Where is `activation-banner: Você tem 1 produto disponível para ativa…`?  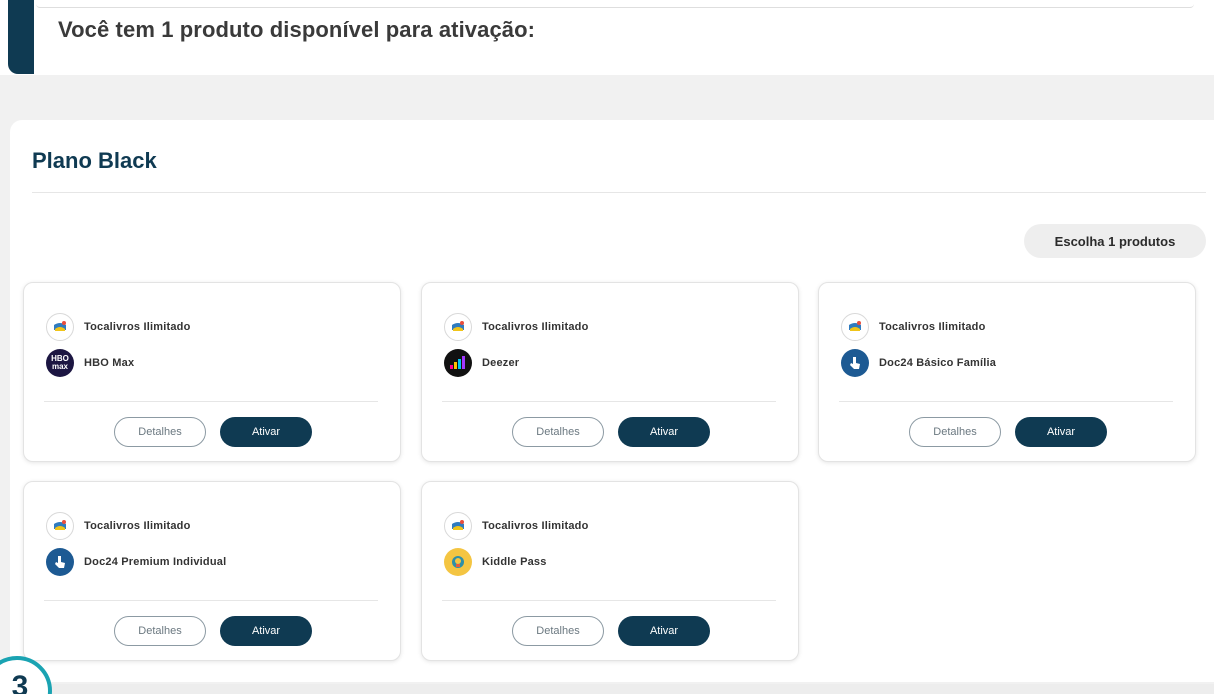
activation-banner: Você tem 1 produto disponível para ativa… is located at coordinates (607, 37).